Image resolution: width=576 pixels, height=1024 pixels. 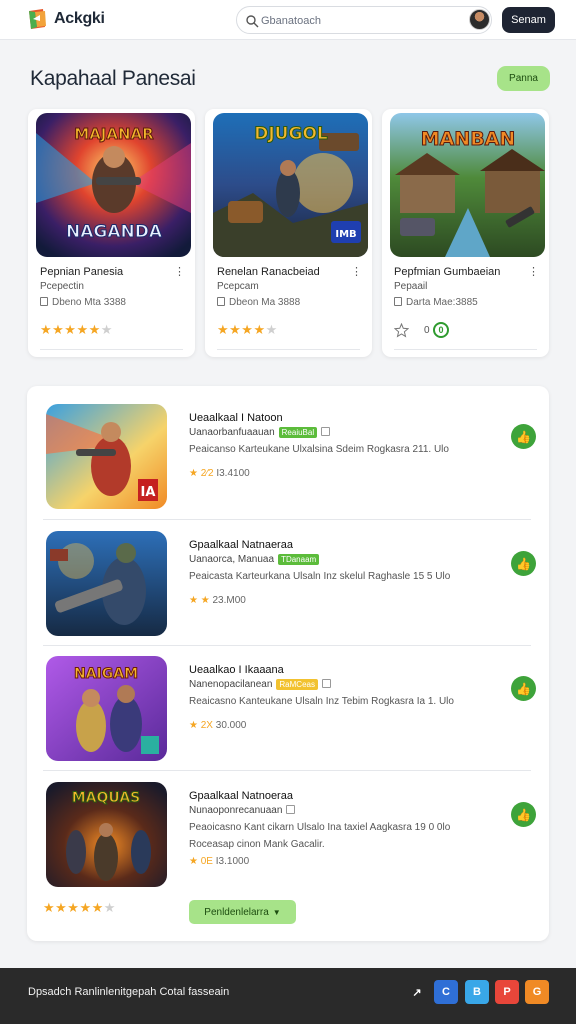 What do you see at coordinates (276, 912) in the screenshot?
I see `chevron-down-icon: ▼` at bounding box center [276, 912].